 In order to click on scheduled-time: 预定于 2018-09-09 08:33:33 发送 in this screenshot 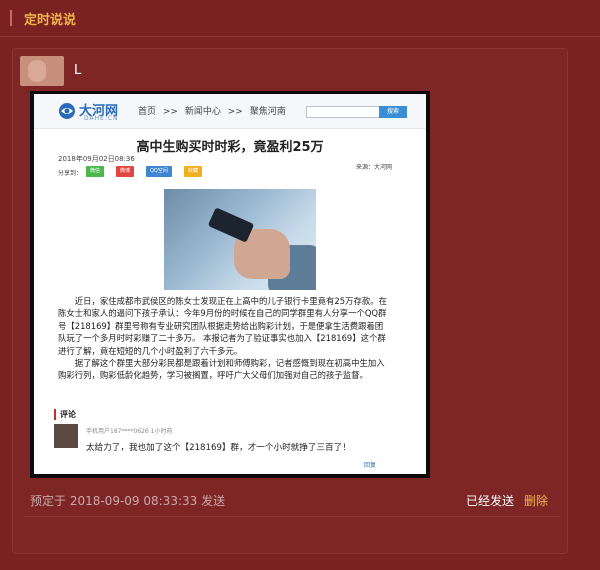, I will do `click(128, 501)`.